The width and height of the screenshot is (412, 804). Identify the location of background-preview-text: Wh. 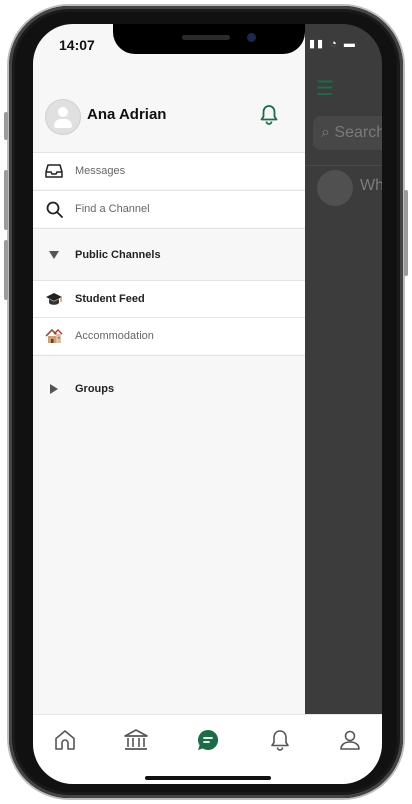
(371, 185).